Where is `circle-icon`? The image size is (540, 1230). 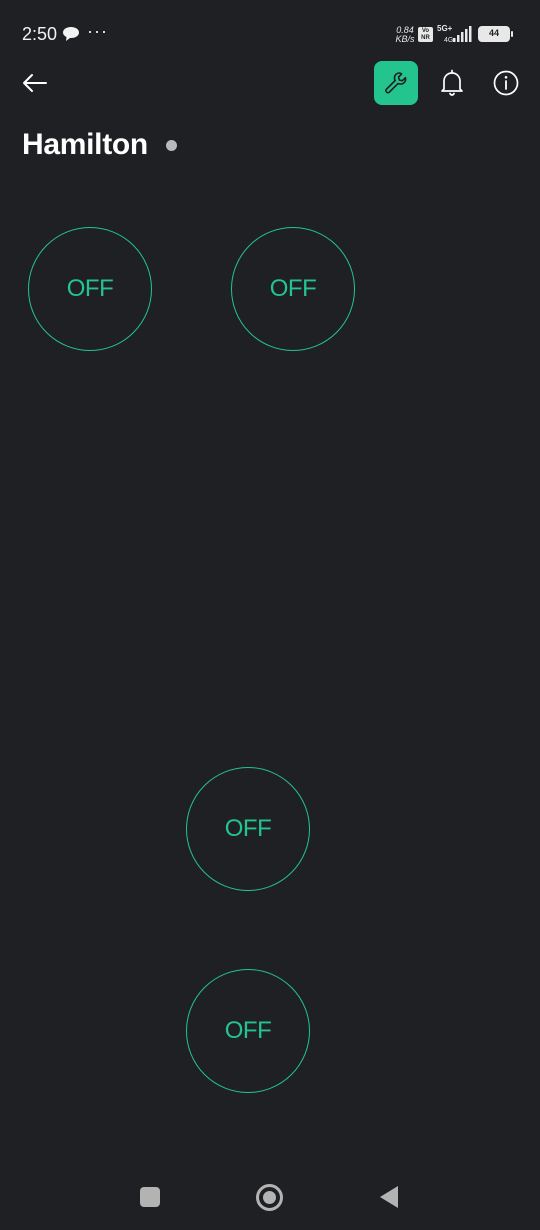 circle-icon is located at coordinates (269, 1197).